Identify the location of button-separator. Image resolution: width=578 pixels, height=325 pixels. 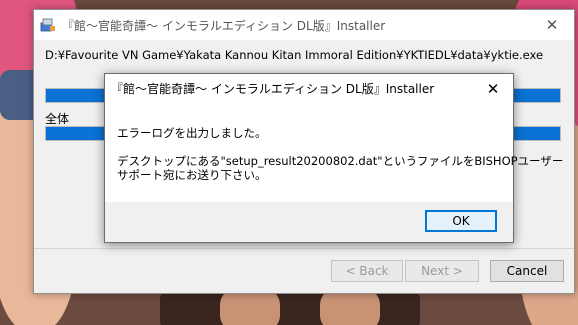
(304, 248).